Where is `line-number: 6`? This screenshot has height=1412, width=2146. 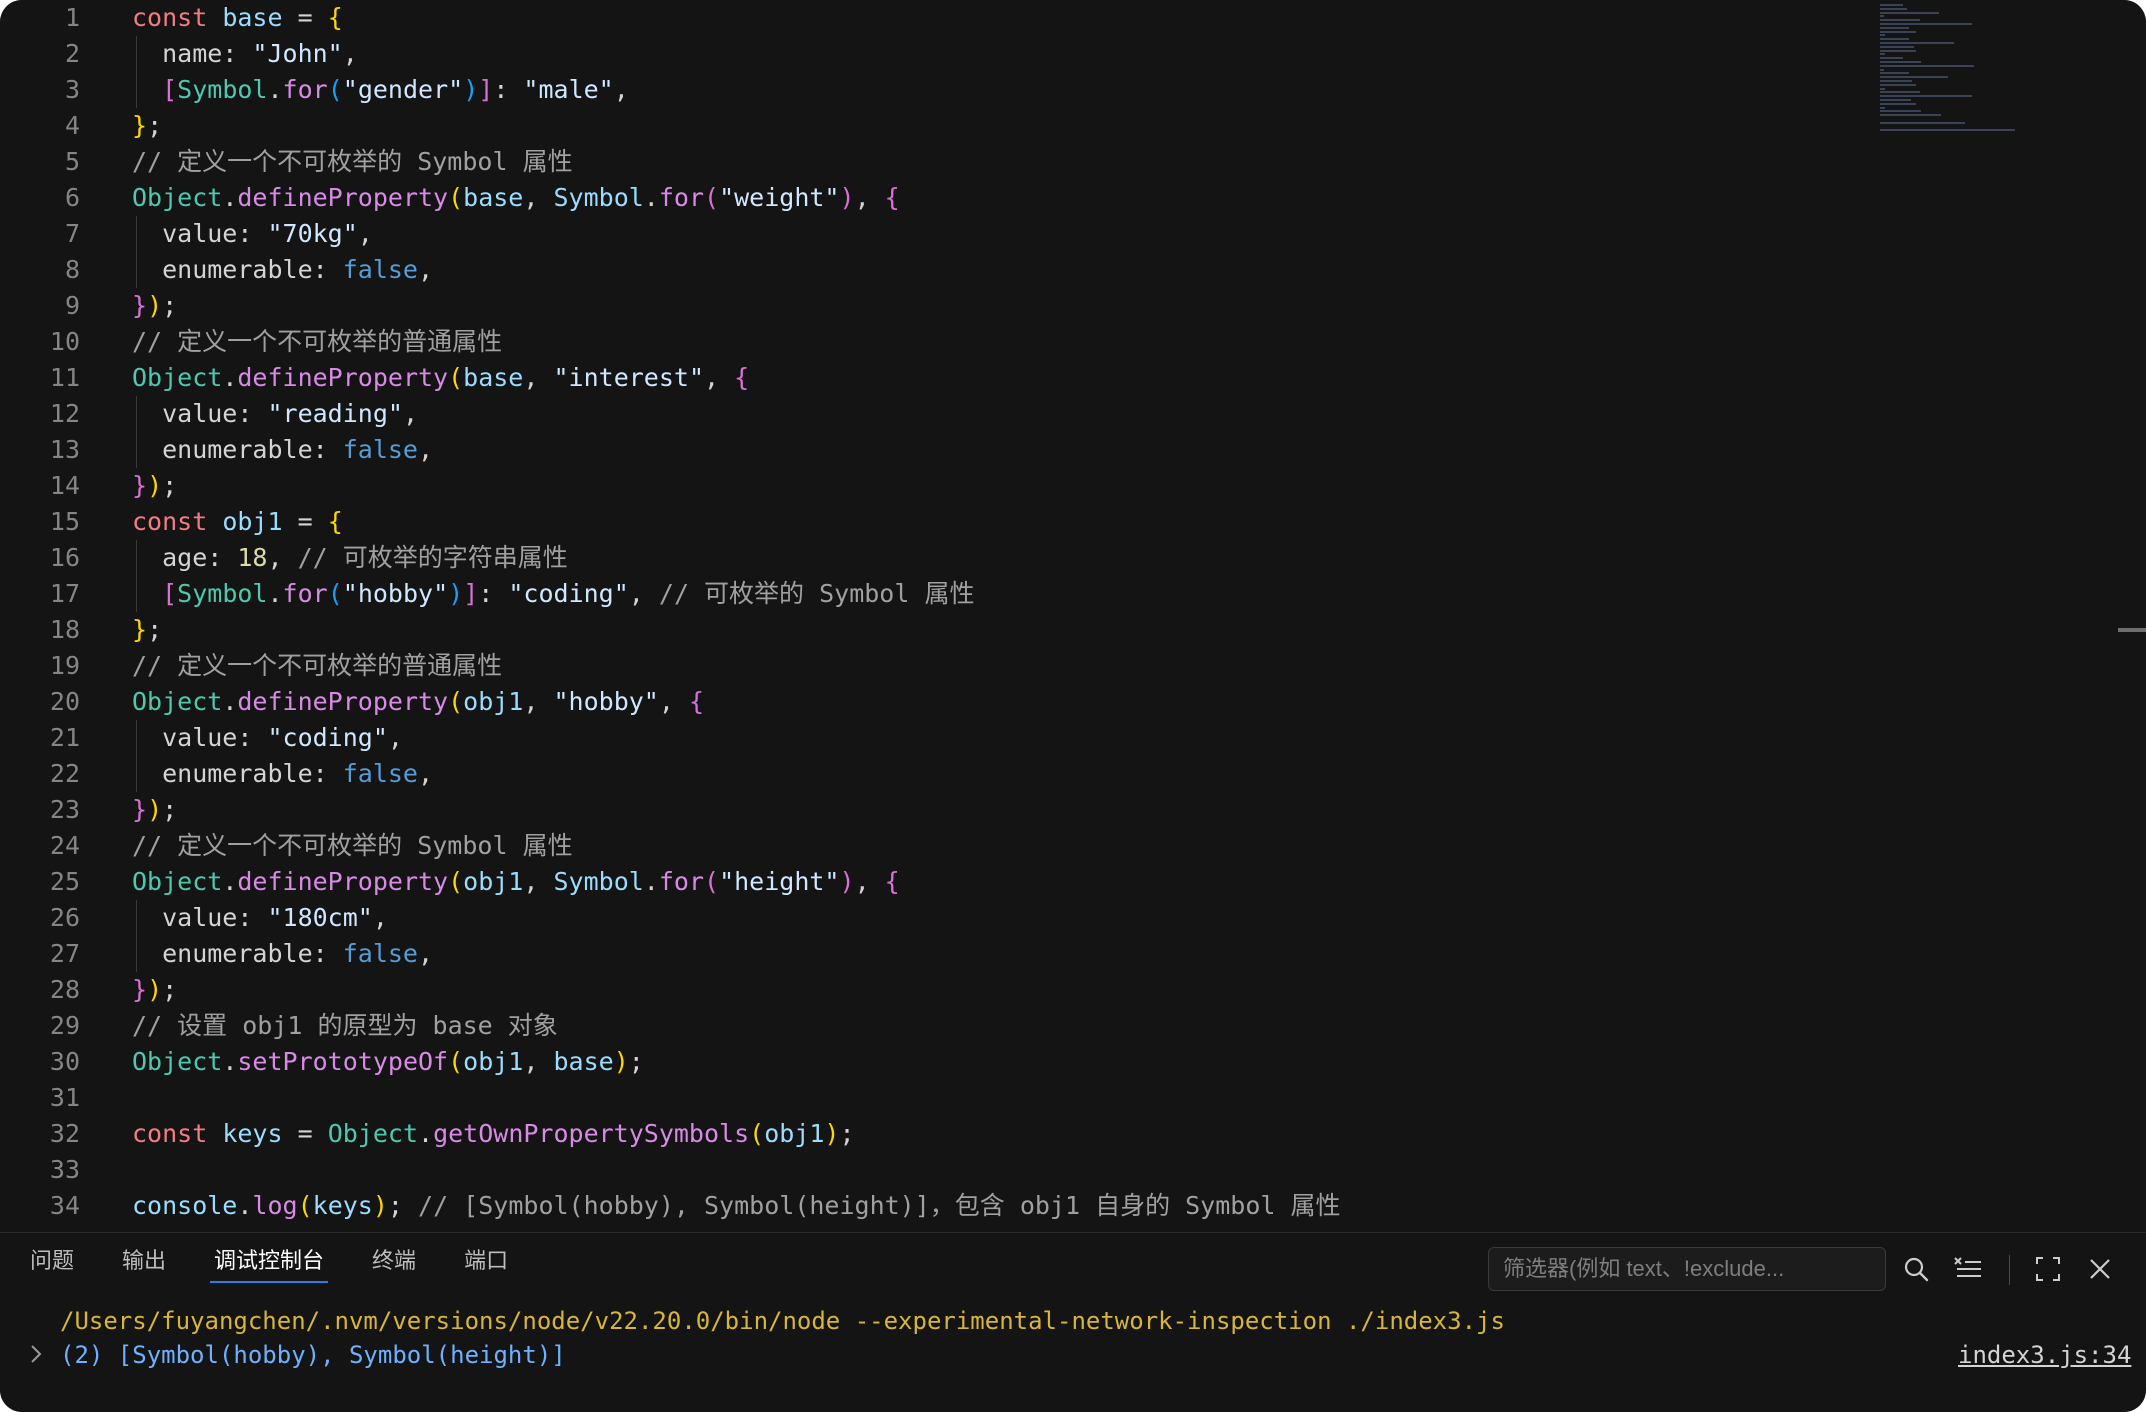 line-number: 6 is located at coordinates (72, 197).